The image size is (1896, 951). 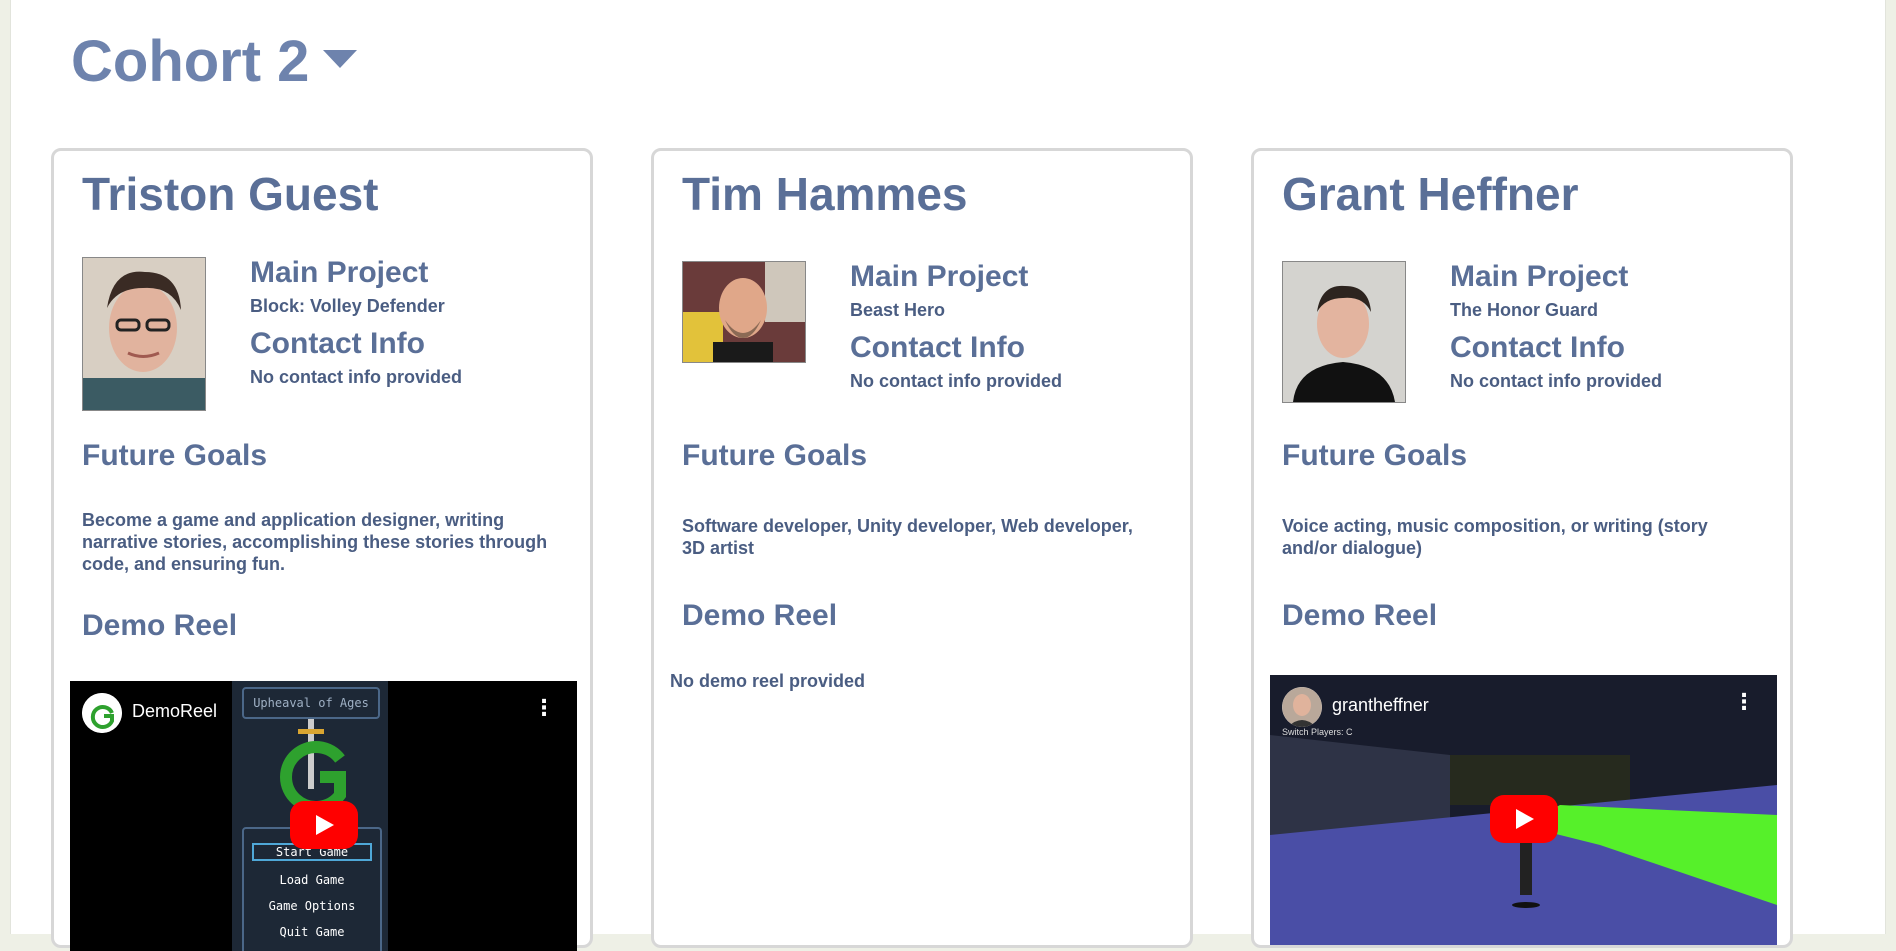 What do you see at coordinates (1380, 705) in the screenshot?
I see `video-title: grantheffner` at bounding box center [1380, 705].